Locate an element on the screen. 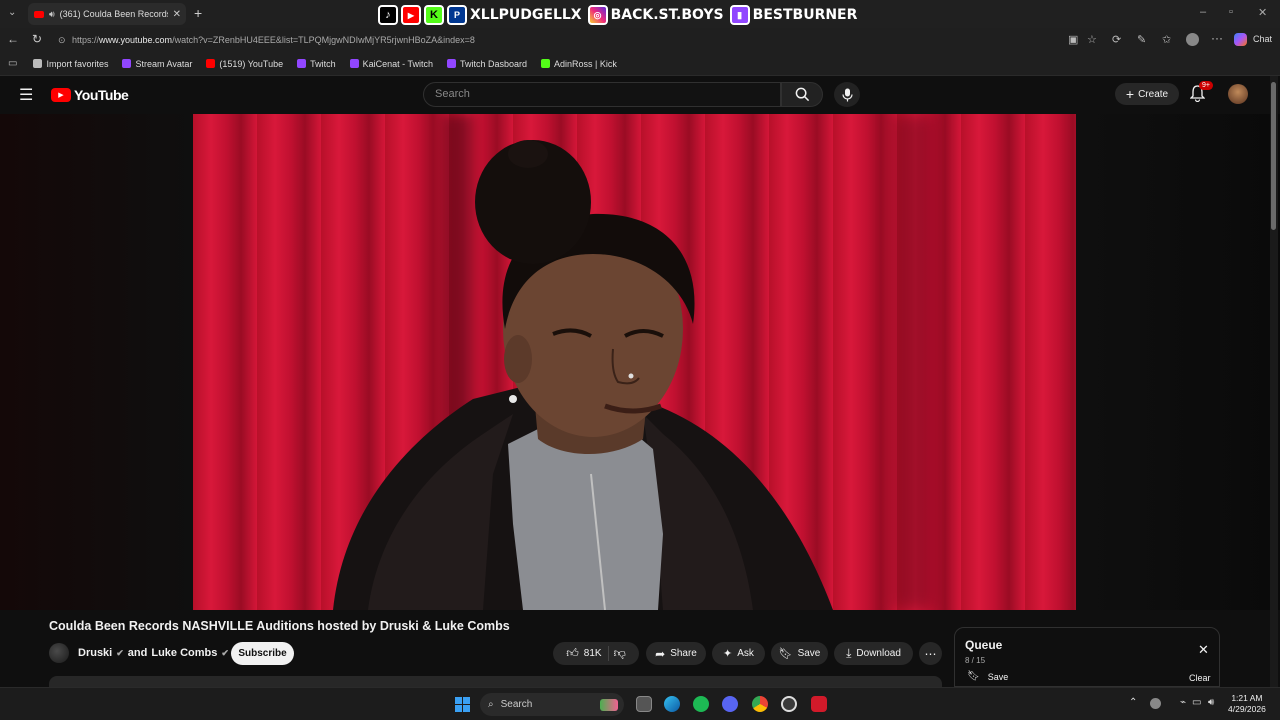 Image resolution: width=1280 pixels, height=720 pixels. search-button is located at coordinates (802, 94).